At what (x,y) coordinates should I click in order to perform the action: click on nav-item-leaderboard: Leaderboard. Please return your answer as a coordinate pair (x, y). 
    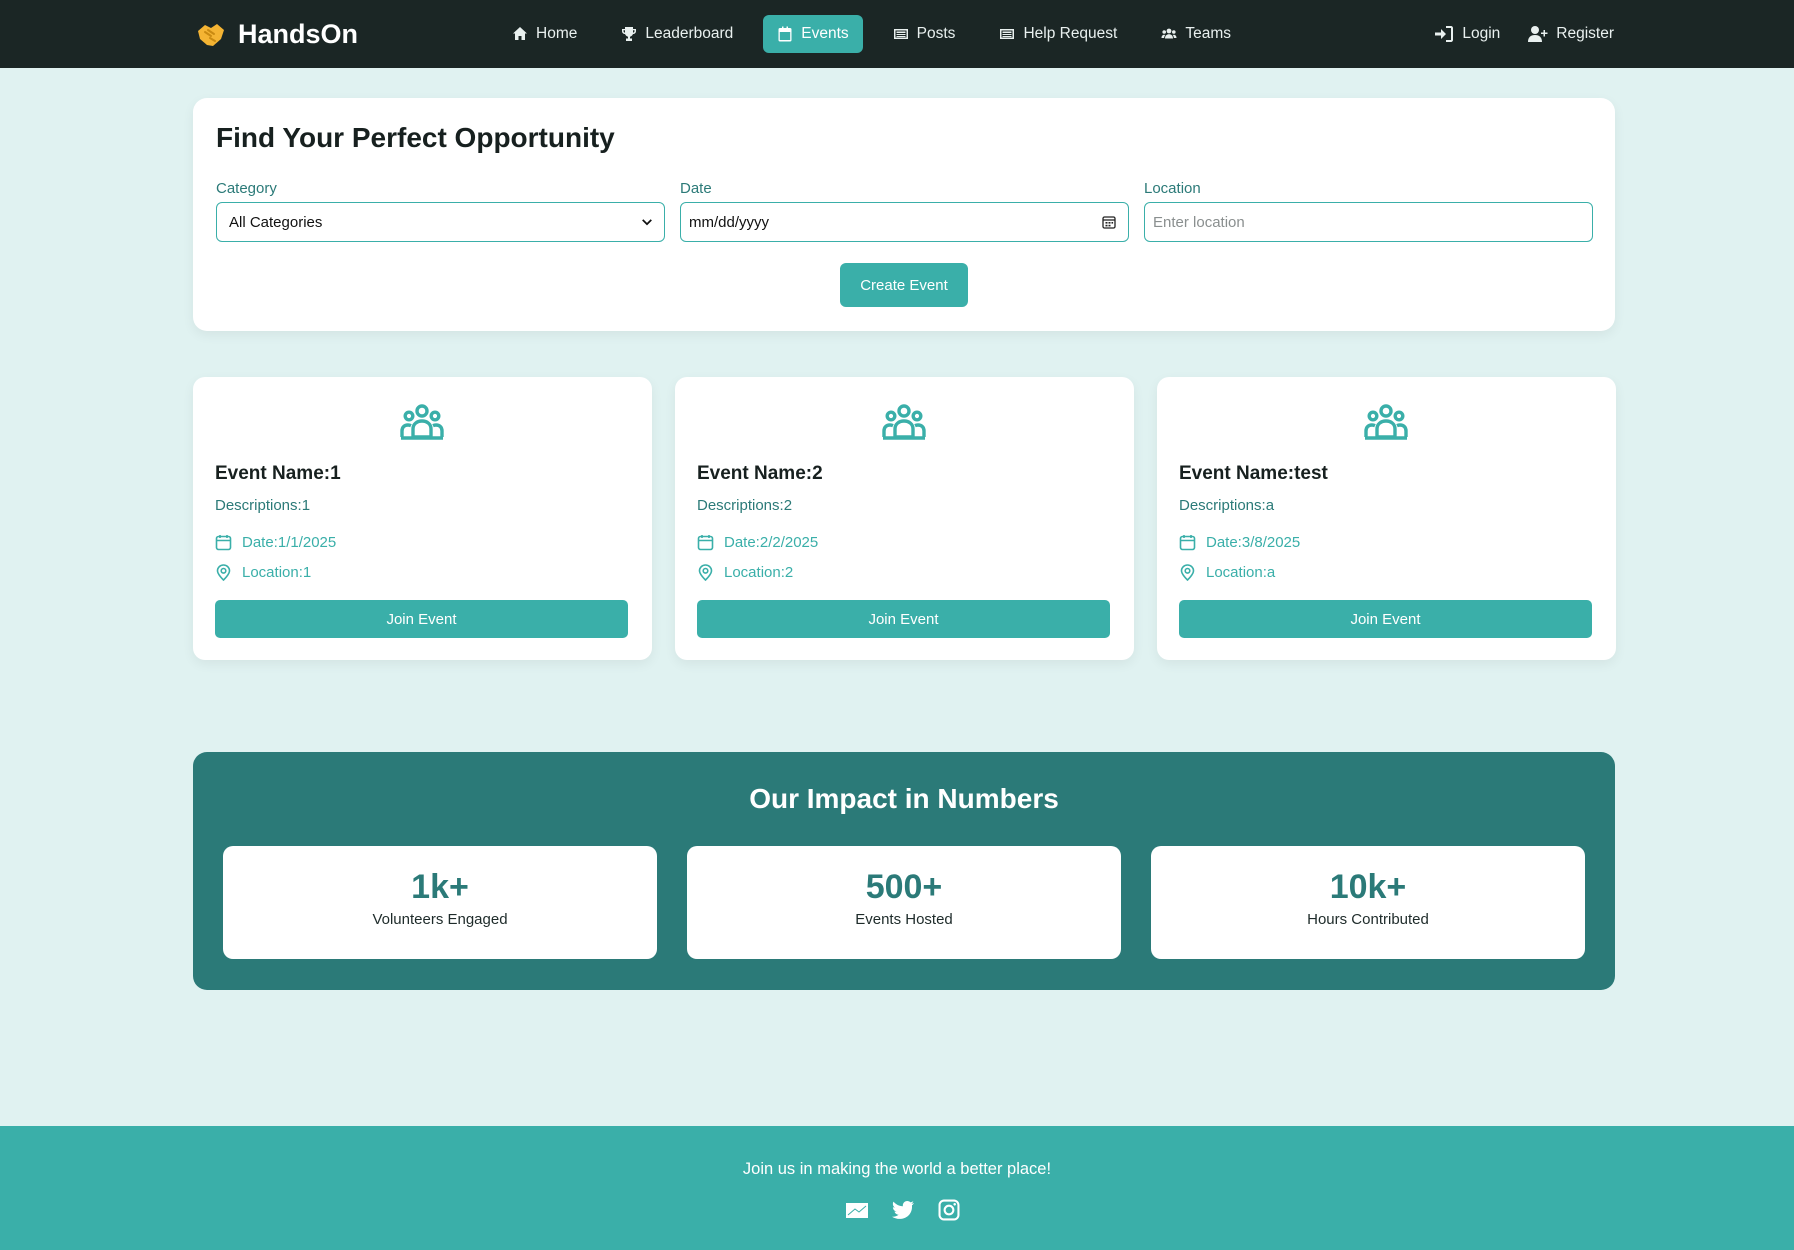
    Looking at the image, I should click on (677, 34).